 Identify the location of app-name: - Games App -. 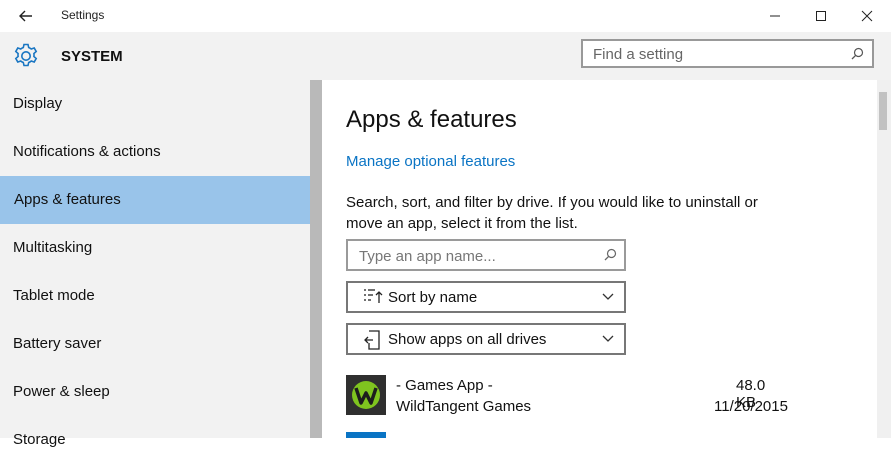
(444, 385).